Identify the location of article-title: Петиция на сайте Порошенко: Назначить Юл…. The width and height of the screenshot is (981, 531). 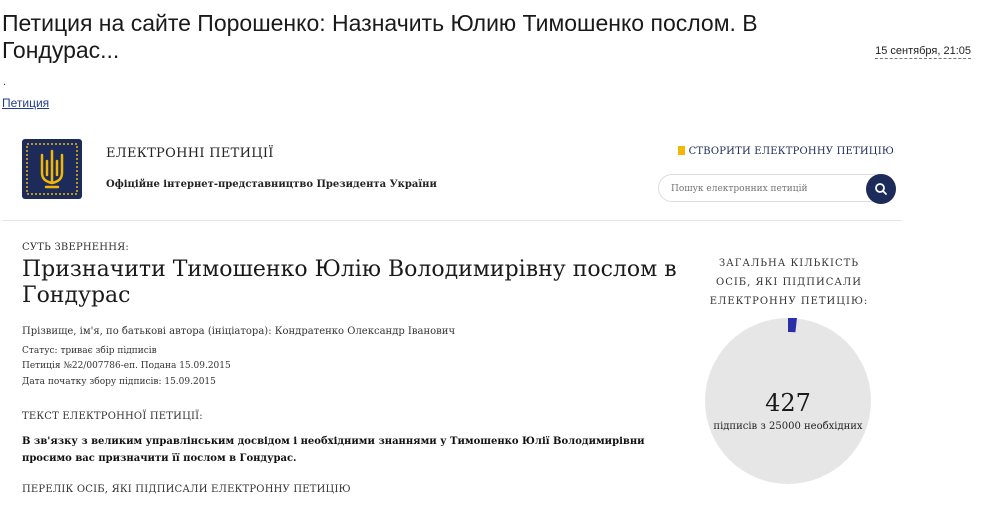
(380, 36).